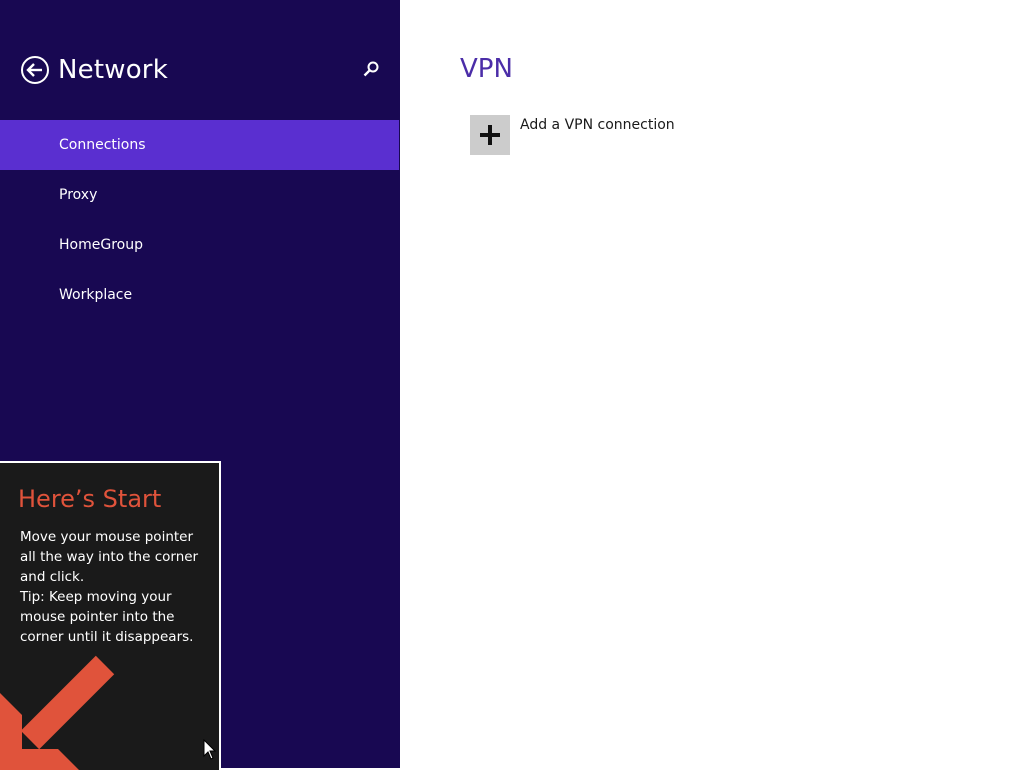 The width and height of the screenshot is (1024, 770). I want to click on sidebar-header: Network, so click(94, 70).